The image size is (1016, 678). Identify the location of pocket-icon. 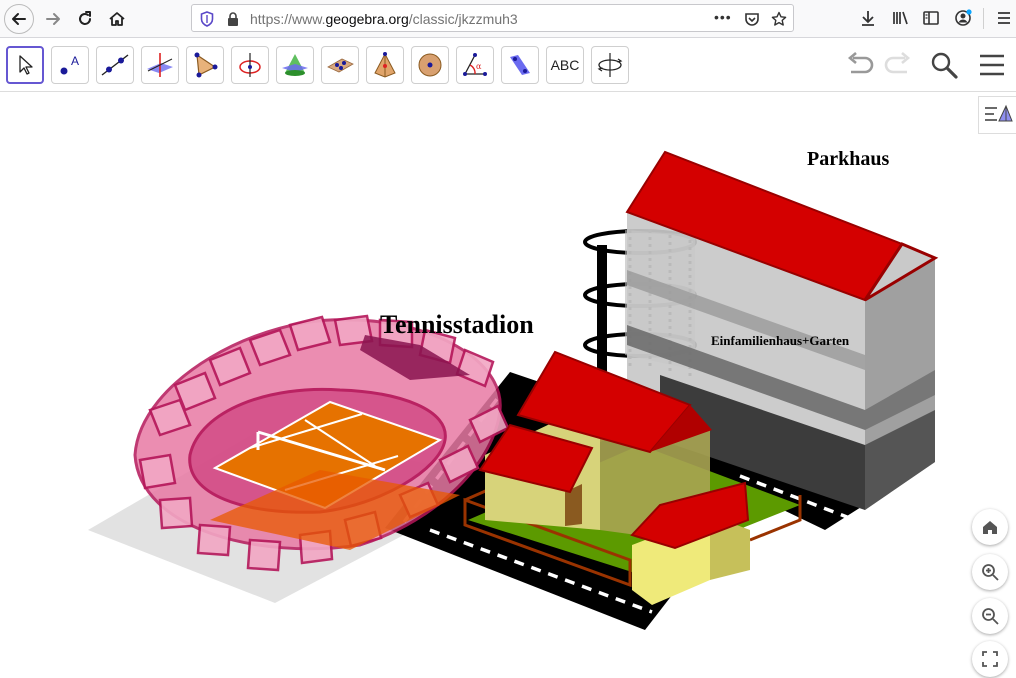
(752, 19).